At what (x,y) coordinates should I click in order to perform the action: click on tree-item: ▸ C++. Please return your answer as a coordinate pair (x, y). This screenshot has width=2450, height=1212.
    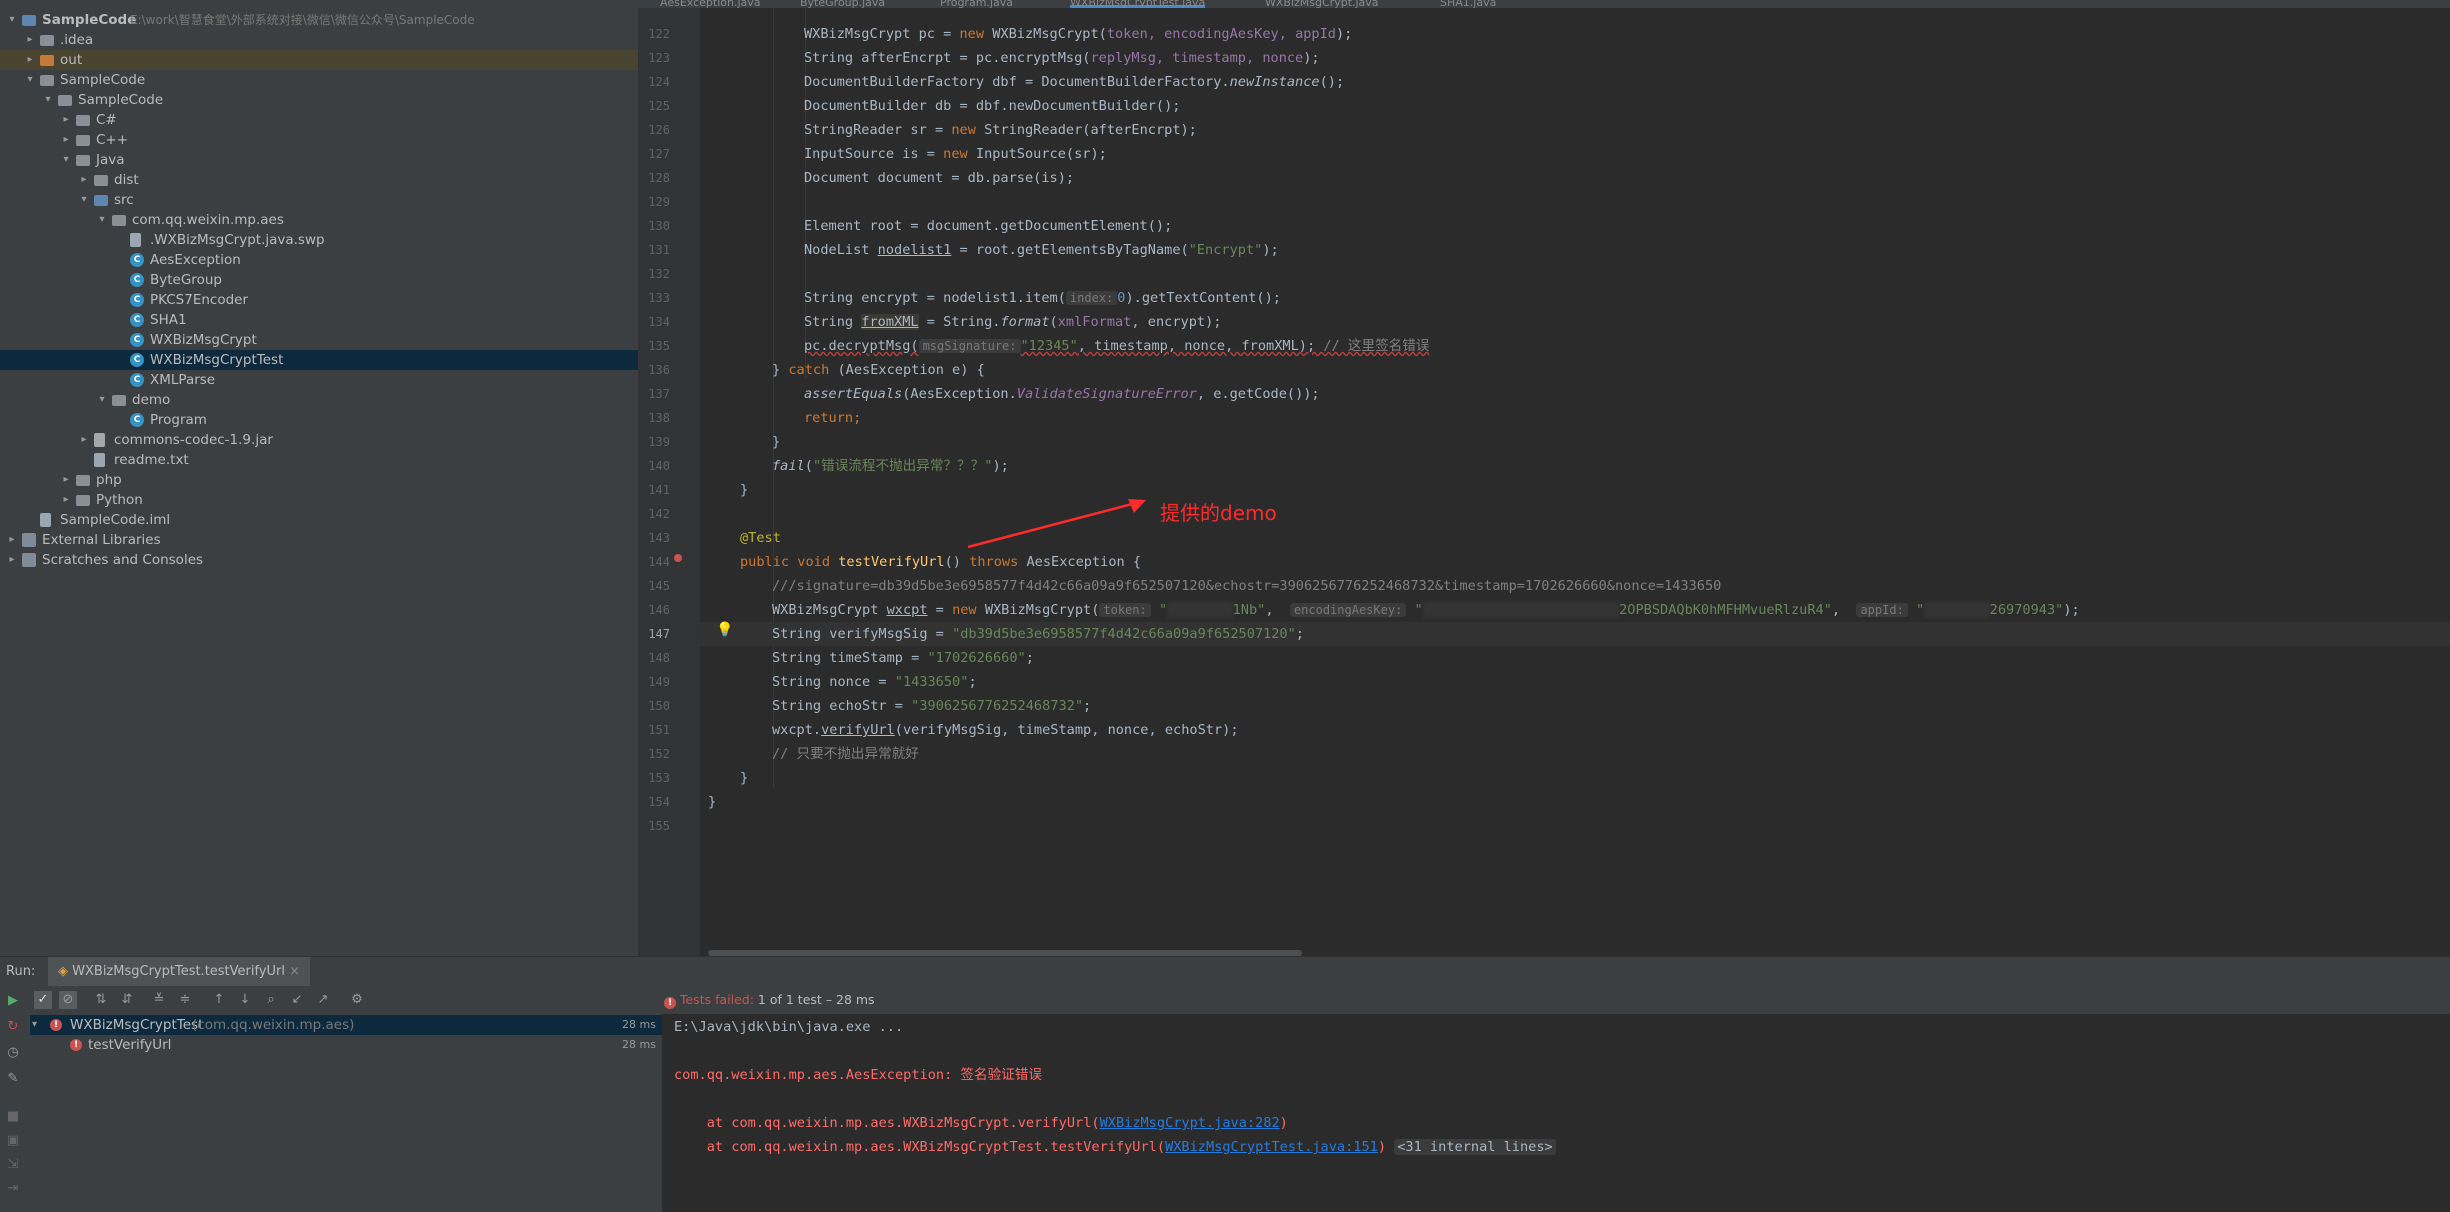
    Looking at the image, I should click on (319, 140).